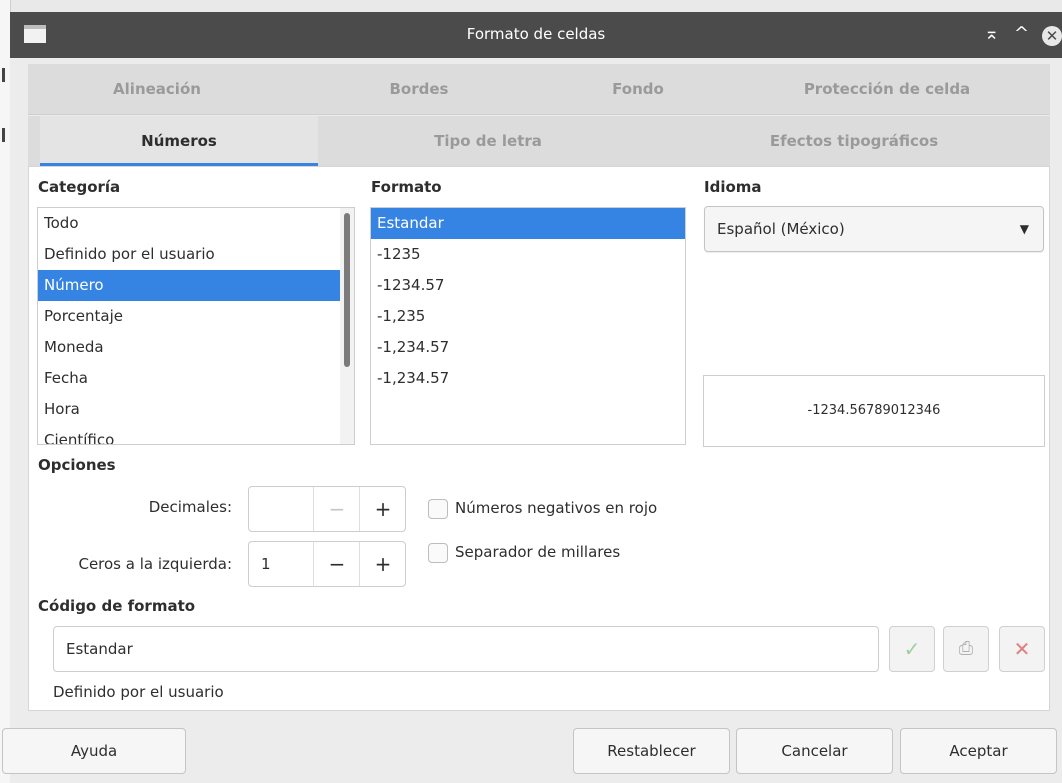 The width and height of the screenshot is (1062, 783). Describe the element at coordinates (814, 751) in the screenshot. I see `cancel-button: Cancelar` at that location.